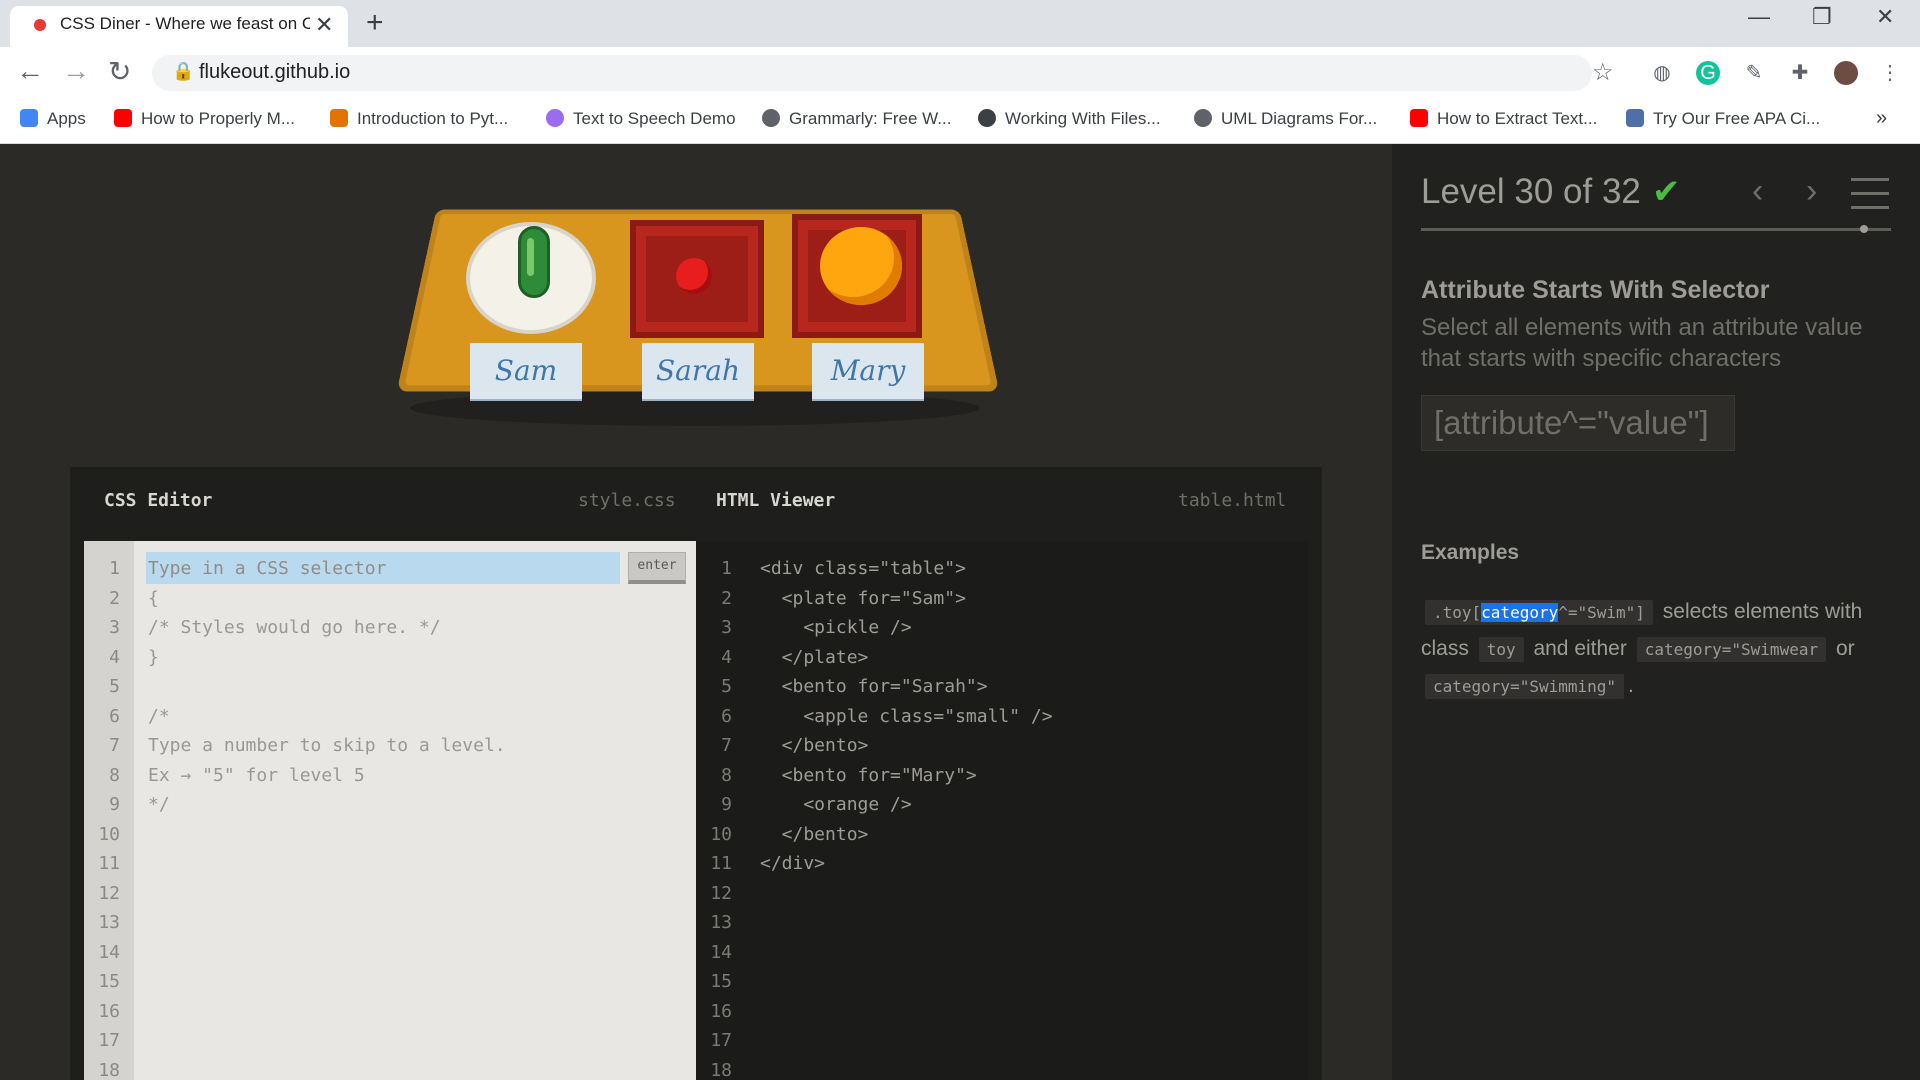  I want to click on bookmark-item: Text to Speech Demo, so click(641, 119).